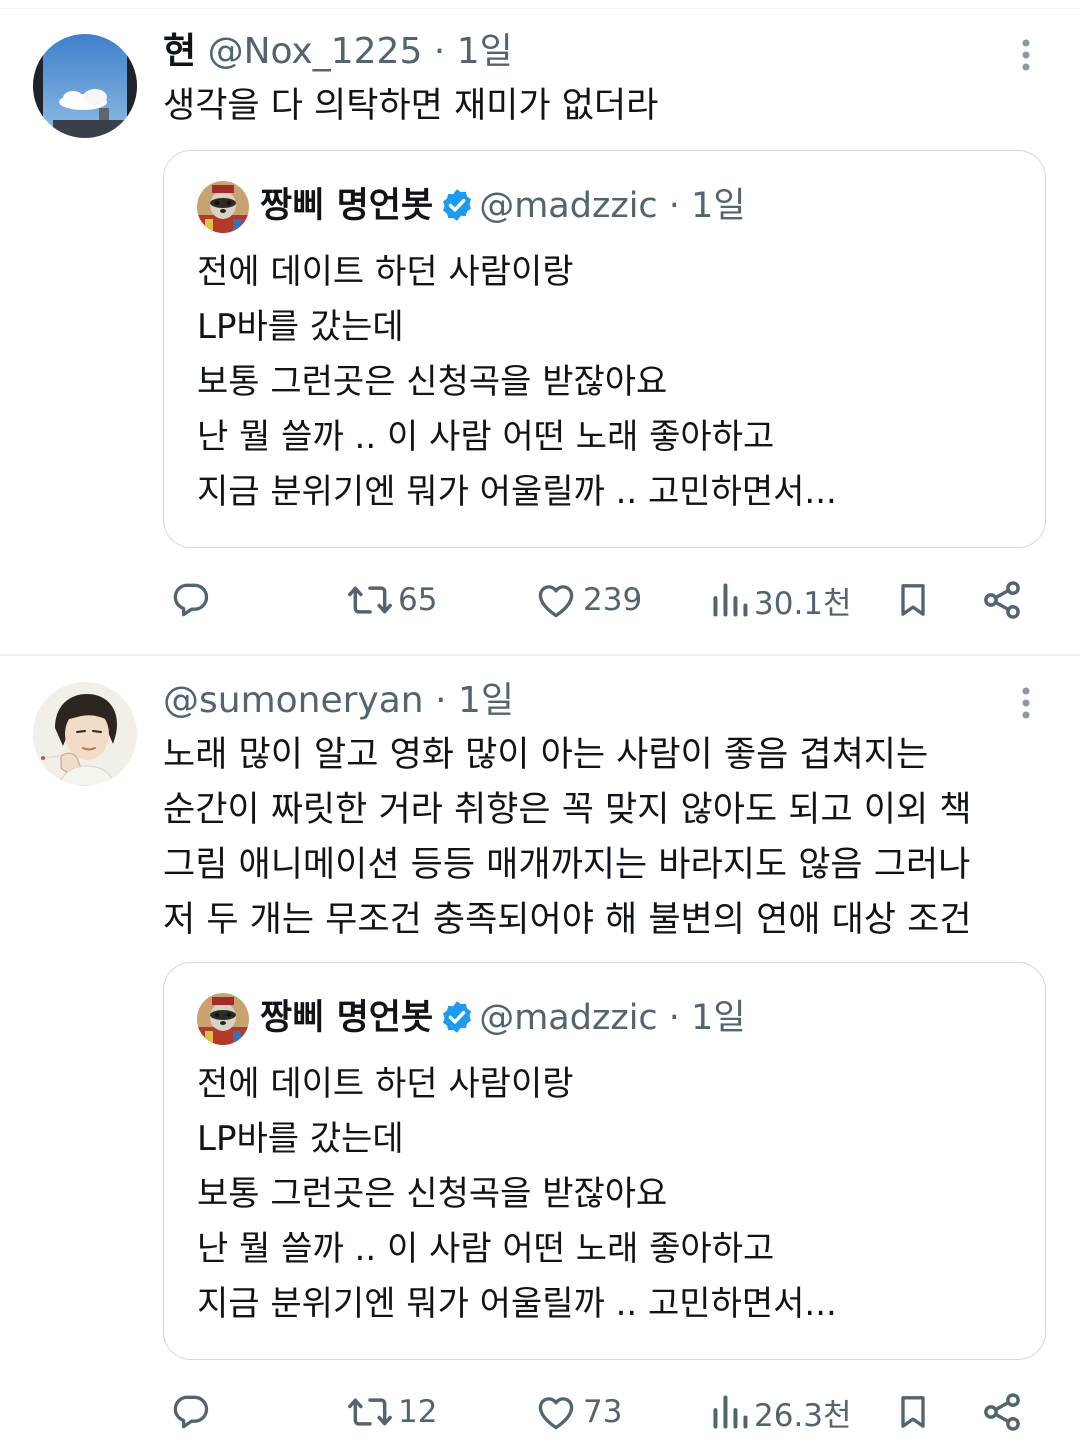  Describe the element at coordinates (613, 600) in the screenshot. I see `like-count: 239` at that location.